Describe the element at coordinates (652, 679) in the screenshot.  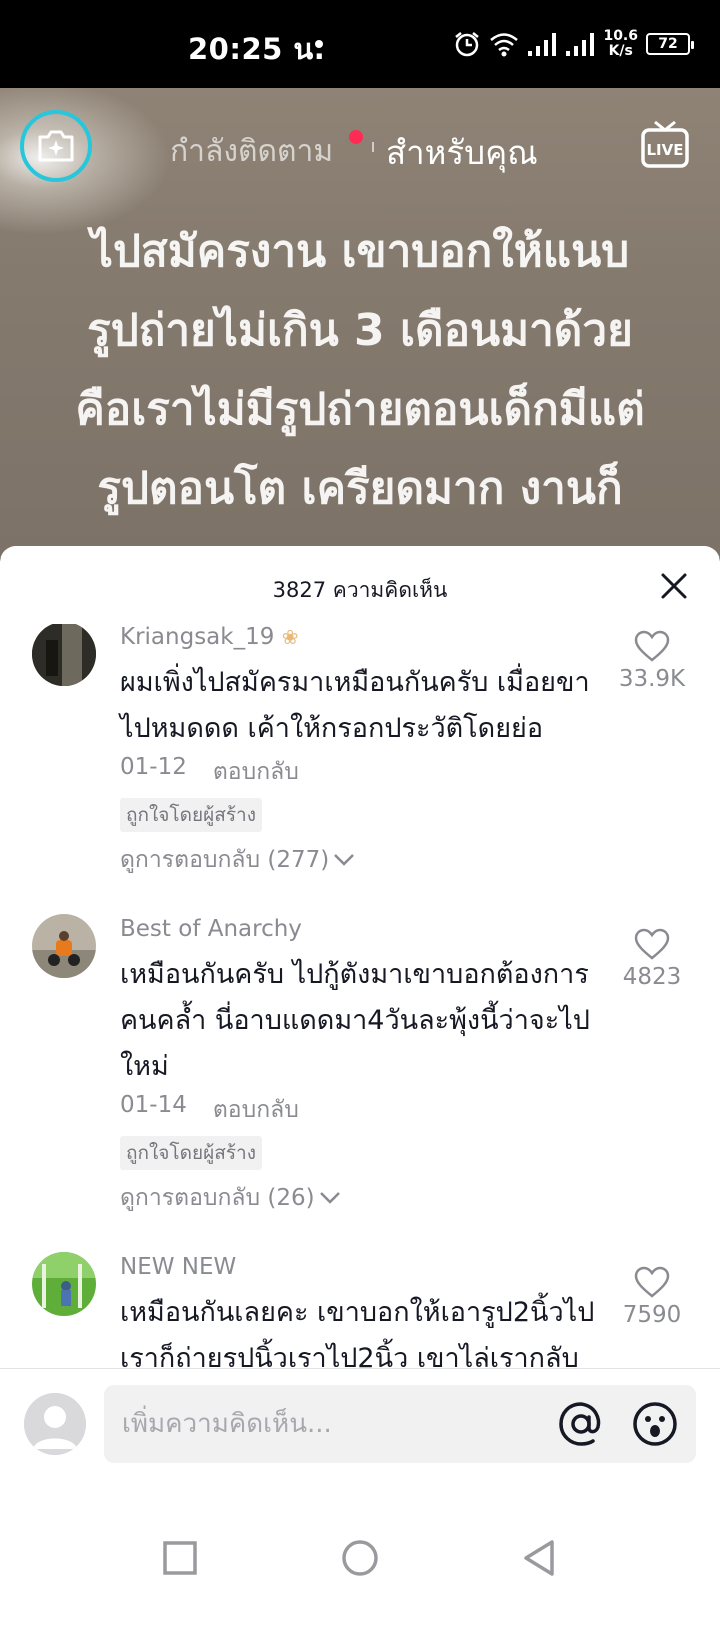
I see `like-count: 33.9K` at that location.